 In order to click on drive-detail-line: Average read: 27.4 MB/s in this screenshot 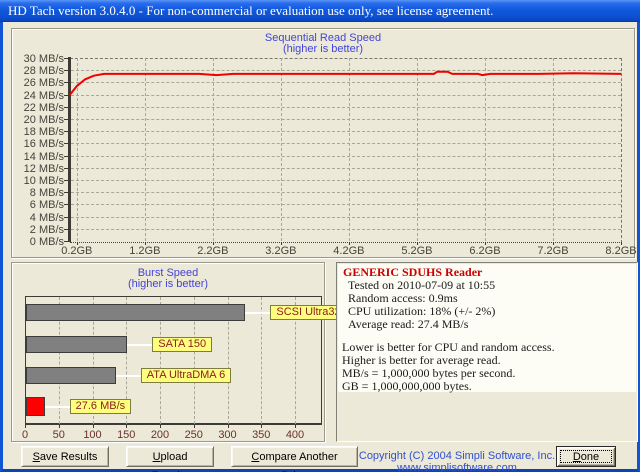, I will do `click(408, 324)`.